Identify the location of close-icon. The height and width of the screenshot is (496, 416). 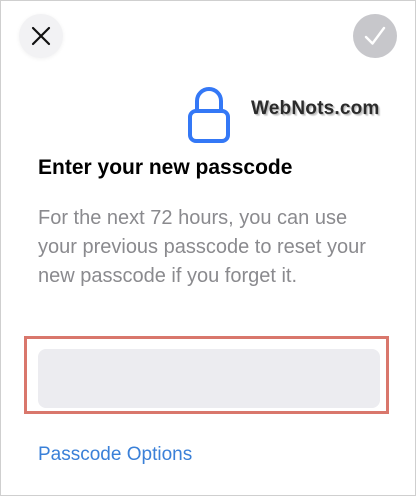
(41, 36).